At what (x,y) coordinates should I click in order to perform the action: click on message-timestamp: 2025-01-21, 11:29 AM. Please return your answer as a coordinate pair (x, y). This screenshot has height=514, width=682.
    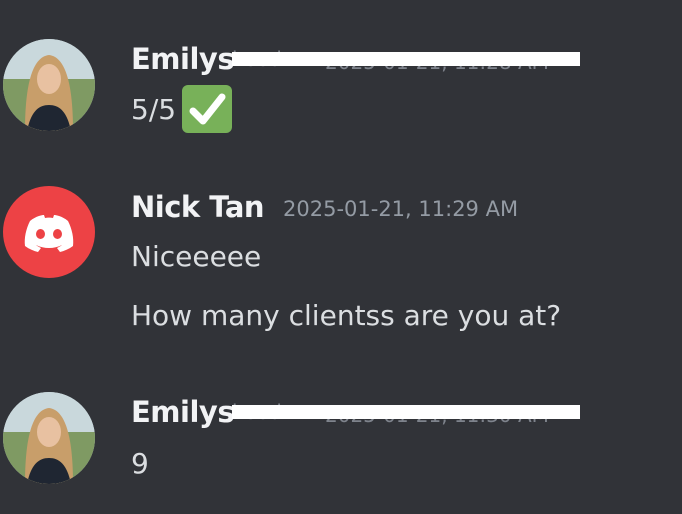
    Looking at the image, I should click on (401, 209).